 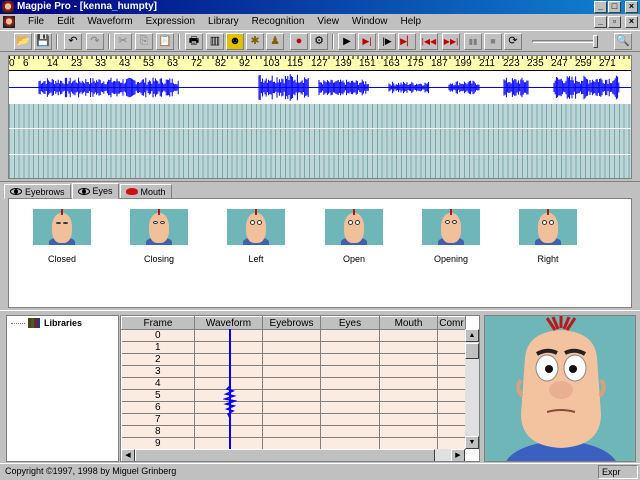 I want to click on stop-icon: ■, so click(x=493, y=41).